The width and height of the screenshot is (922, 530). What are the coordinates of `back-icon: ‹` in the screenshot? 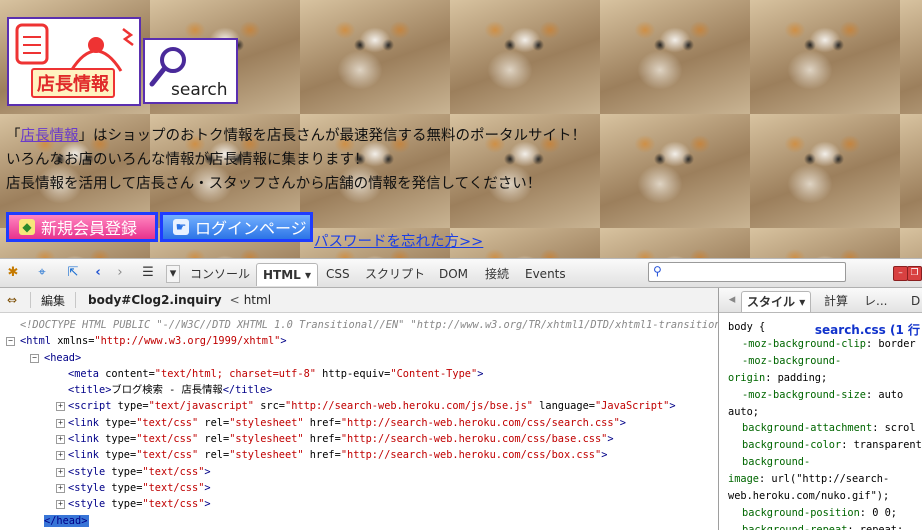 It's located at (98, 273).